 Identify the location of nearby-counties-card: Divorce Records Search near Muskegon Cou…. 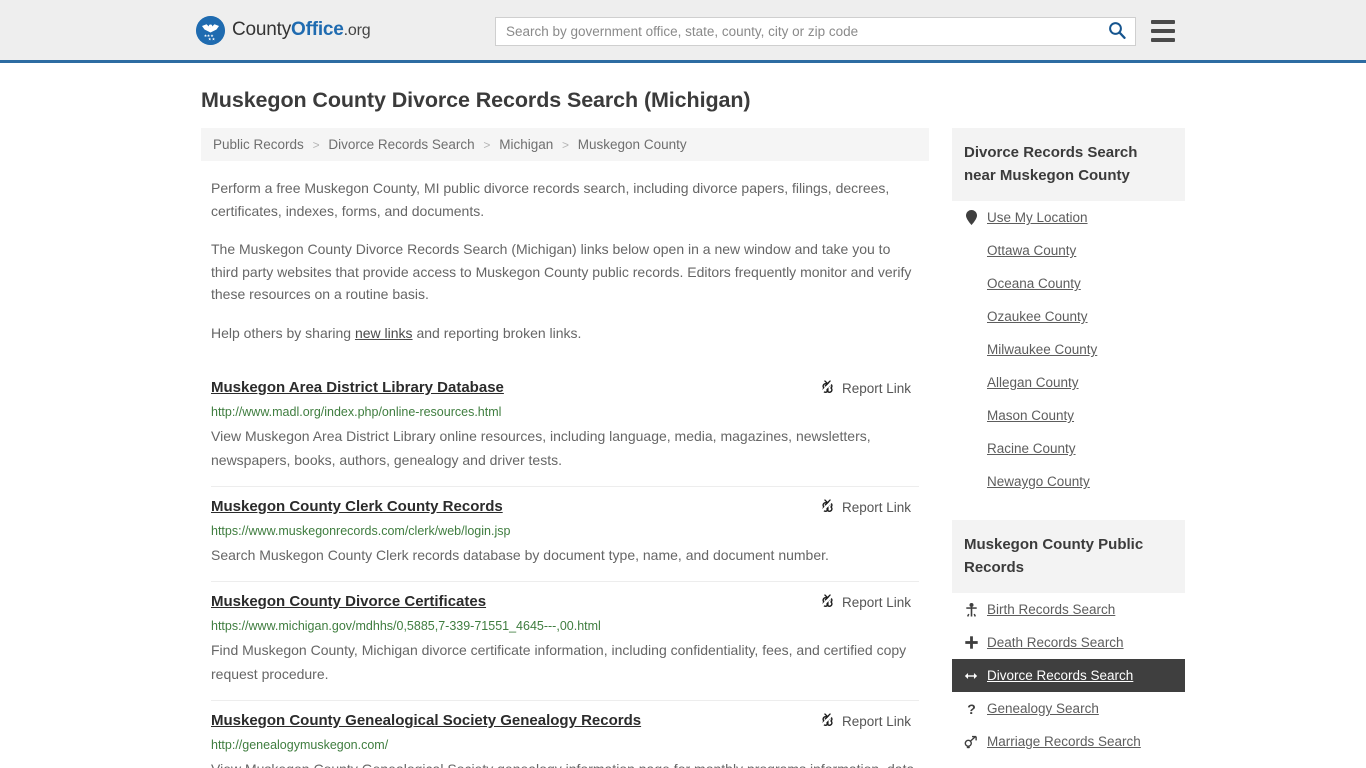
(1068, 313).